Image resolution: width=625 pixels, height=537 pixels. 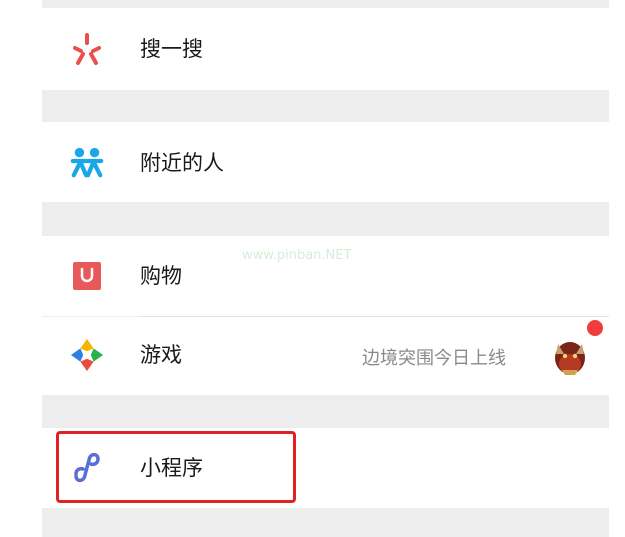 I want to click on game-promo-text: 边境突围今日上线, so click(x=434, y=358).